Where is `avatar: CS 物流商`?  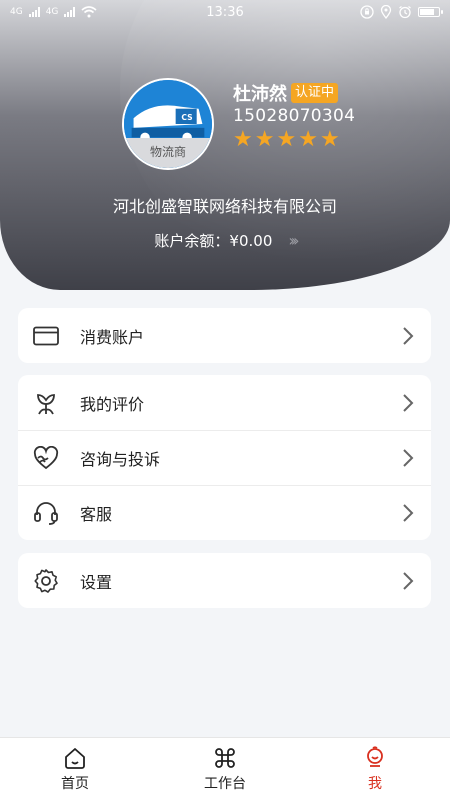
avatar: CS 物流商 is located at coordinates (168, 124).